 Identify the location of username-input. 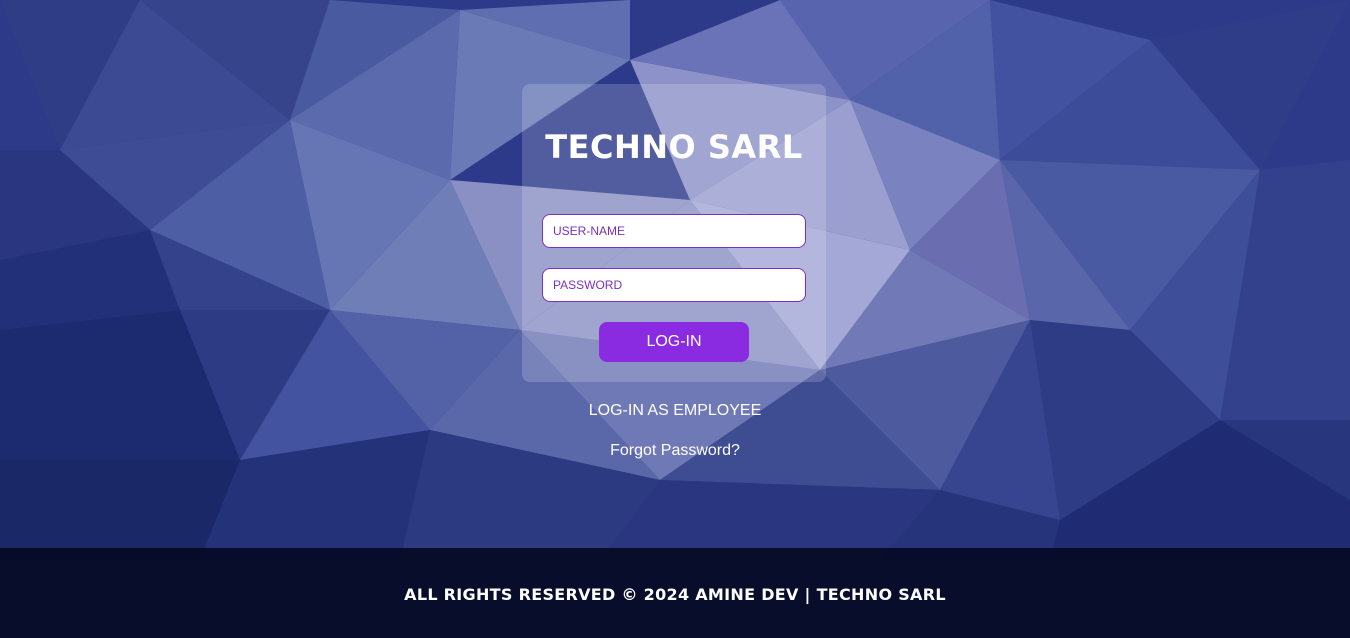
(674, 231).